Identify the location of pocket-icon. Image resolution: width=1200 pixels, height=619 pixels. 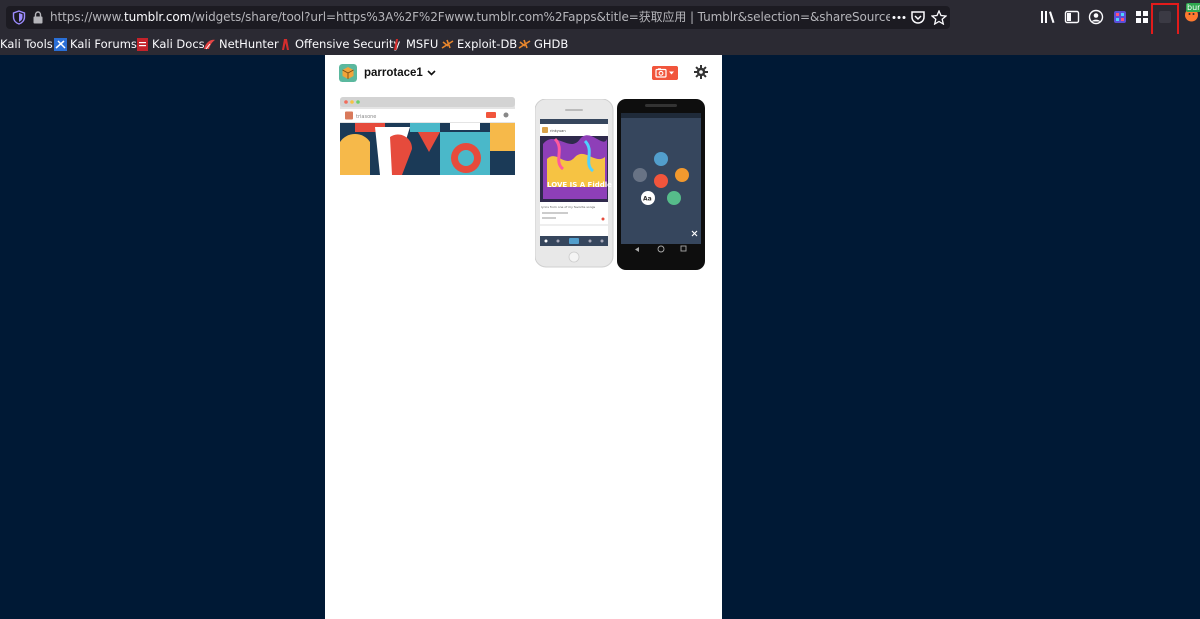
(918, 17).